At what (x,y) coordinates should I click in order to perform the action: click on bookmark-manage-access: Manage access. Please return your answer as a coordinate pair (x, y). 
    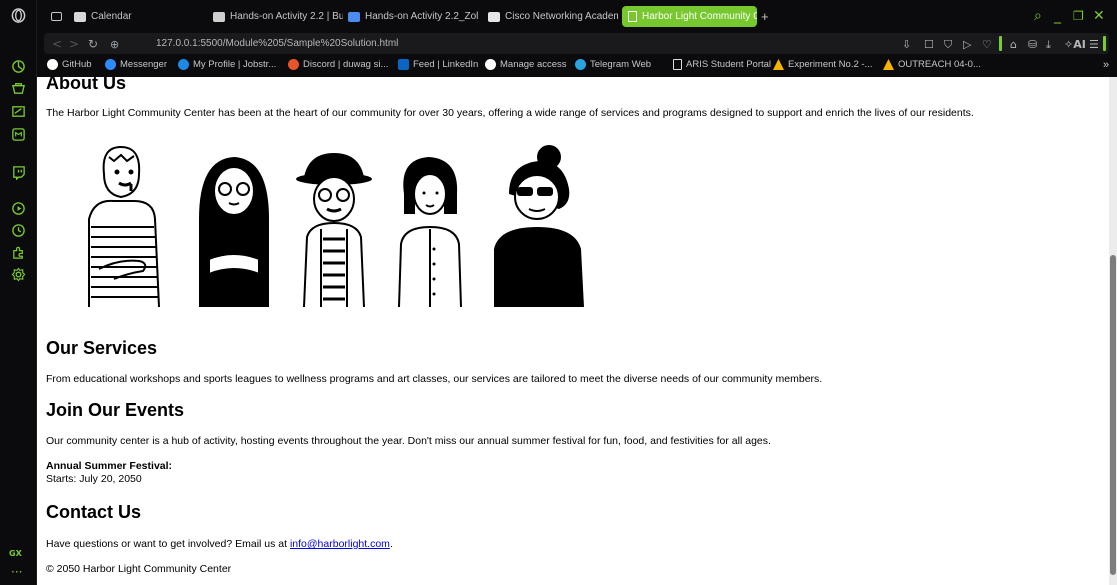
    Looking at the image, I should click on (526, 64).